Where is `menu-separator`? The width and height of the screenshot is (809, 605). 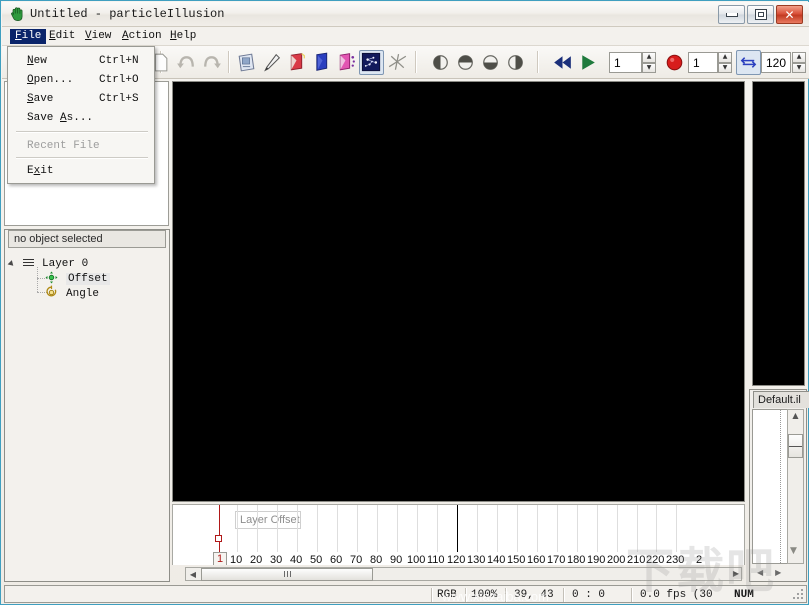 menu-separator is located at coordinates (82, 158).